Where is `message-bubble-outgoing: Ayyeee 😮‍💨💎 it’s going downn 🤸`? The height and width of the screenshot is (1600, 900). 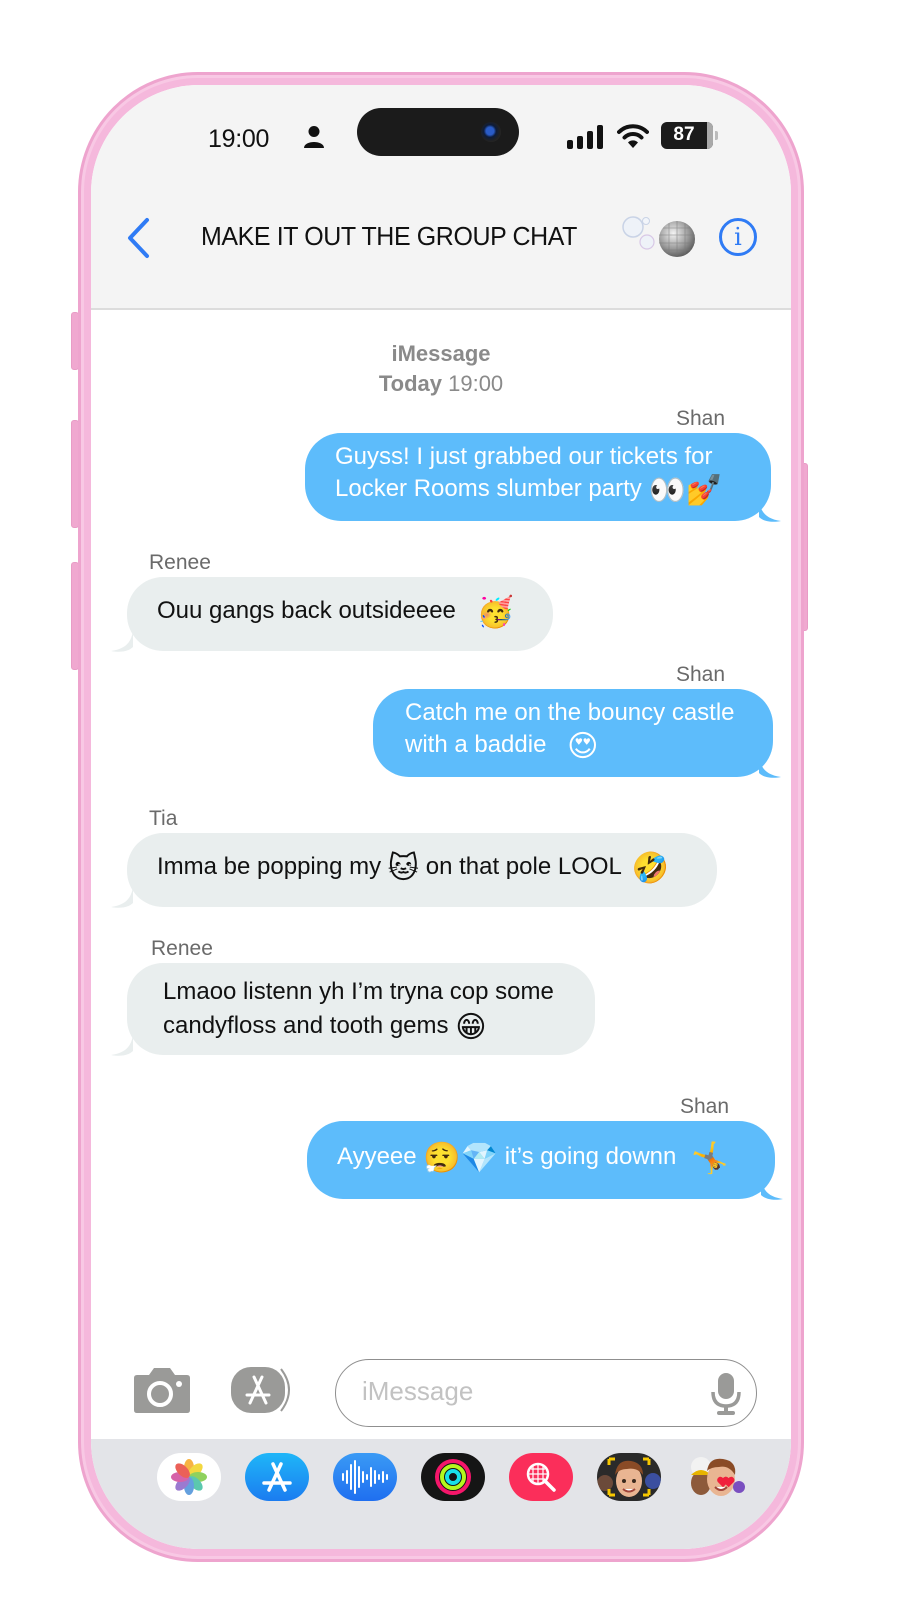 message-bubble-outgoing: Ayyeee 😮‍💨💎 it’s going downn 🤸 is located at coordinates (541, 1160).